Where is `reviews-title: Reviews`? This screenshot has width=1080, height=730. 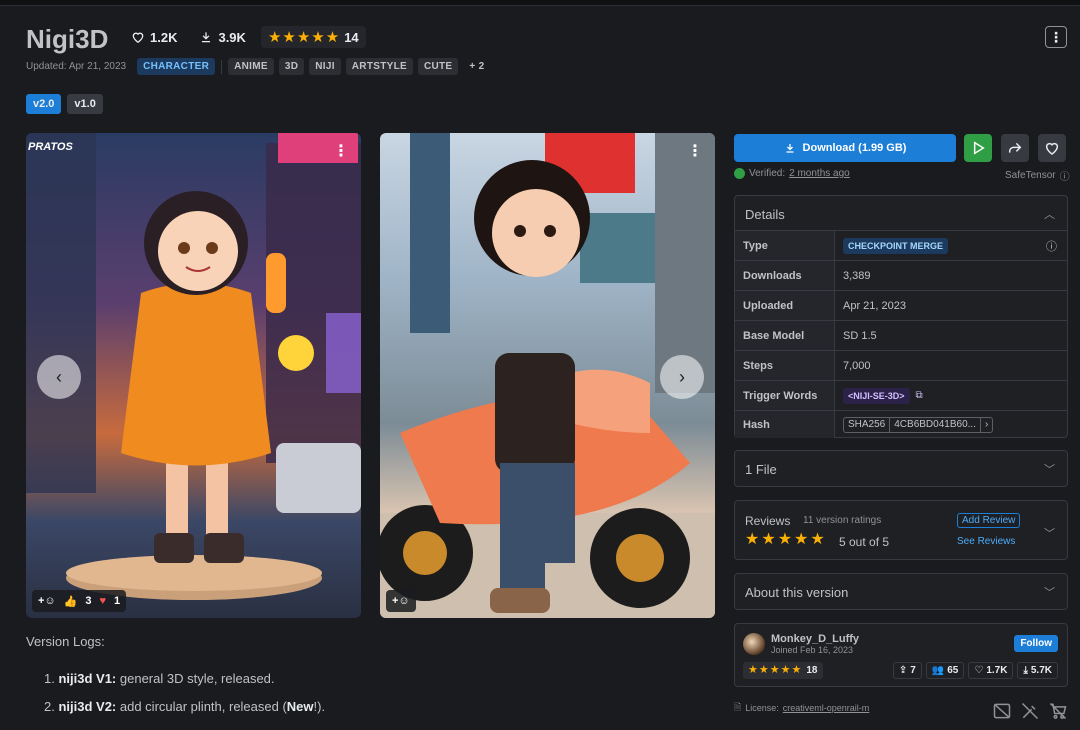
reviews-title: Reviews is located at coordinates (768, 521).